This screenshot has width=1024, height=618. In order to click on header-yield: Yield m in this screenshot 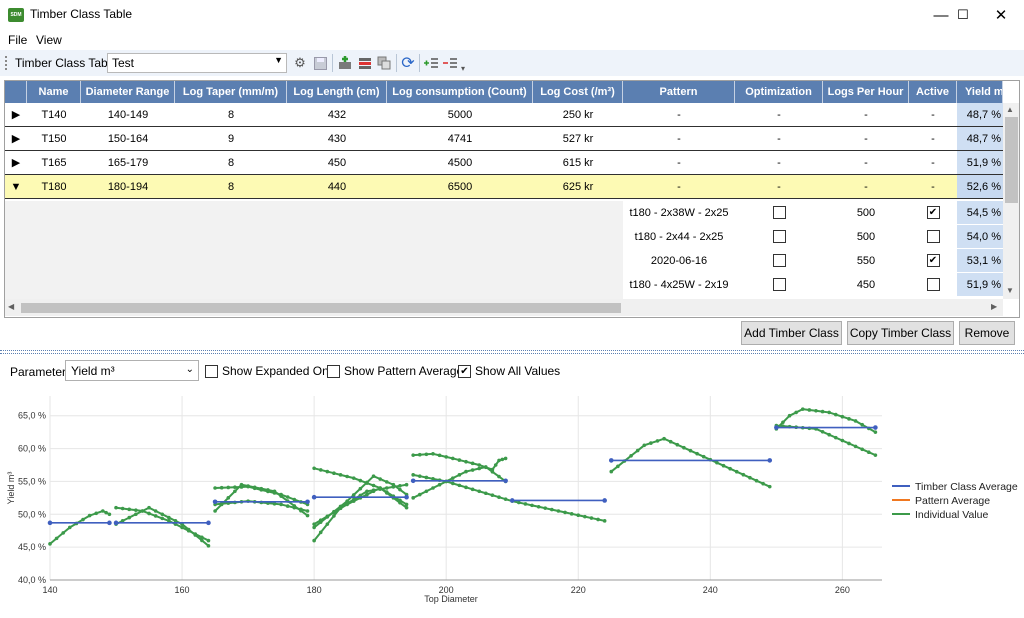, I will do `click(980, 92)`.